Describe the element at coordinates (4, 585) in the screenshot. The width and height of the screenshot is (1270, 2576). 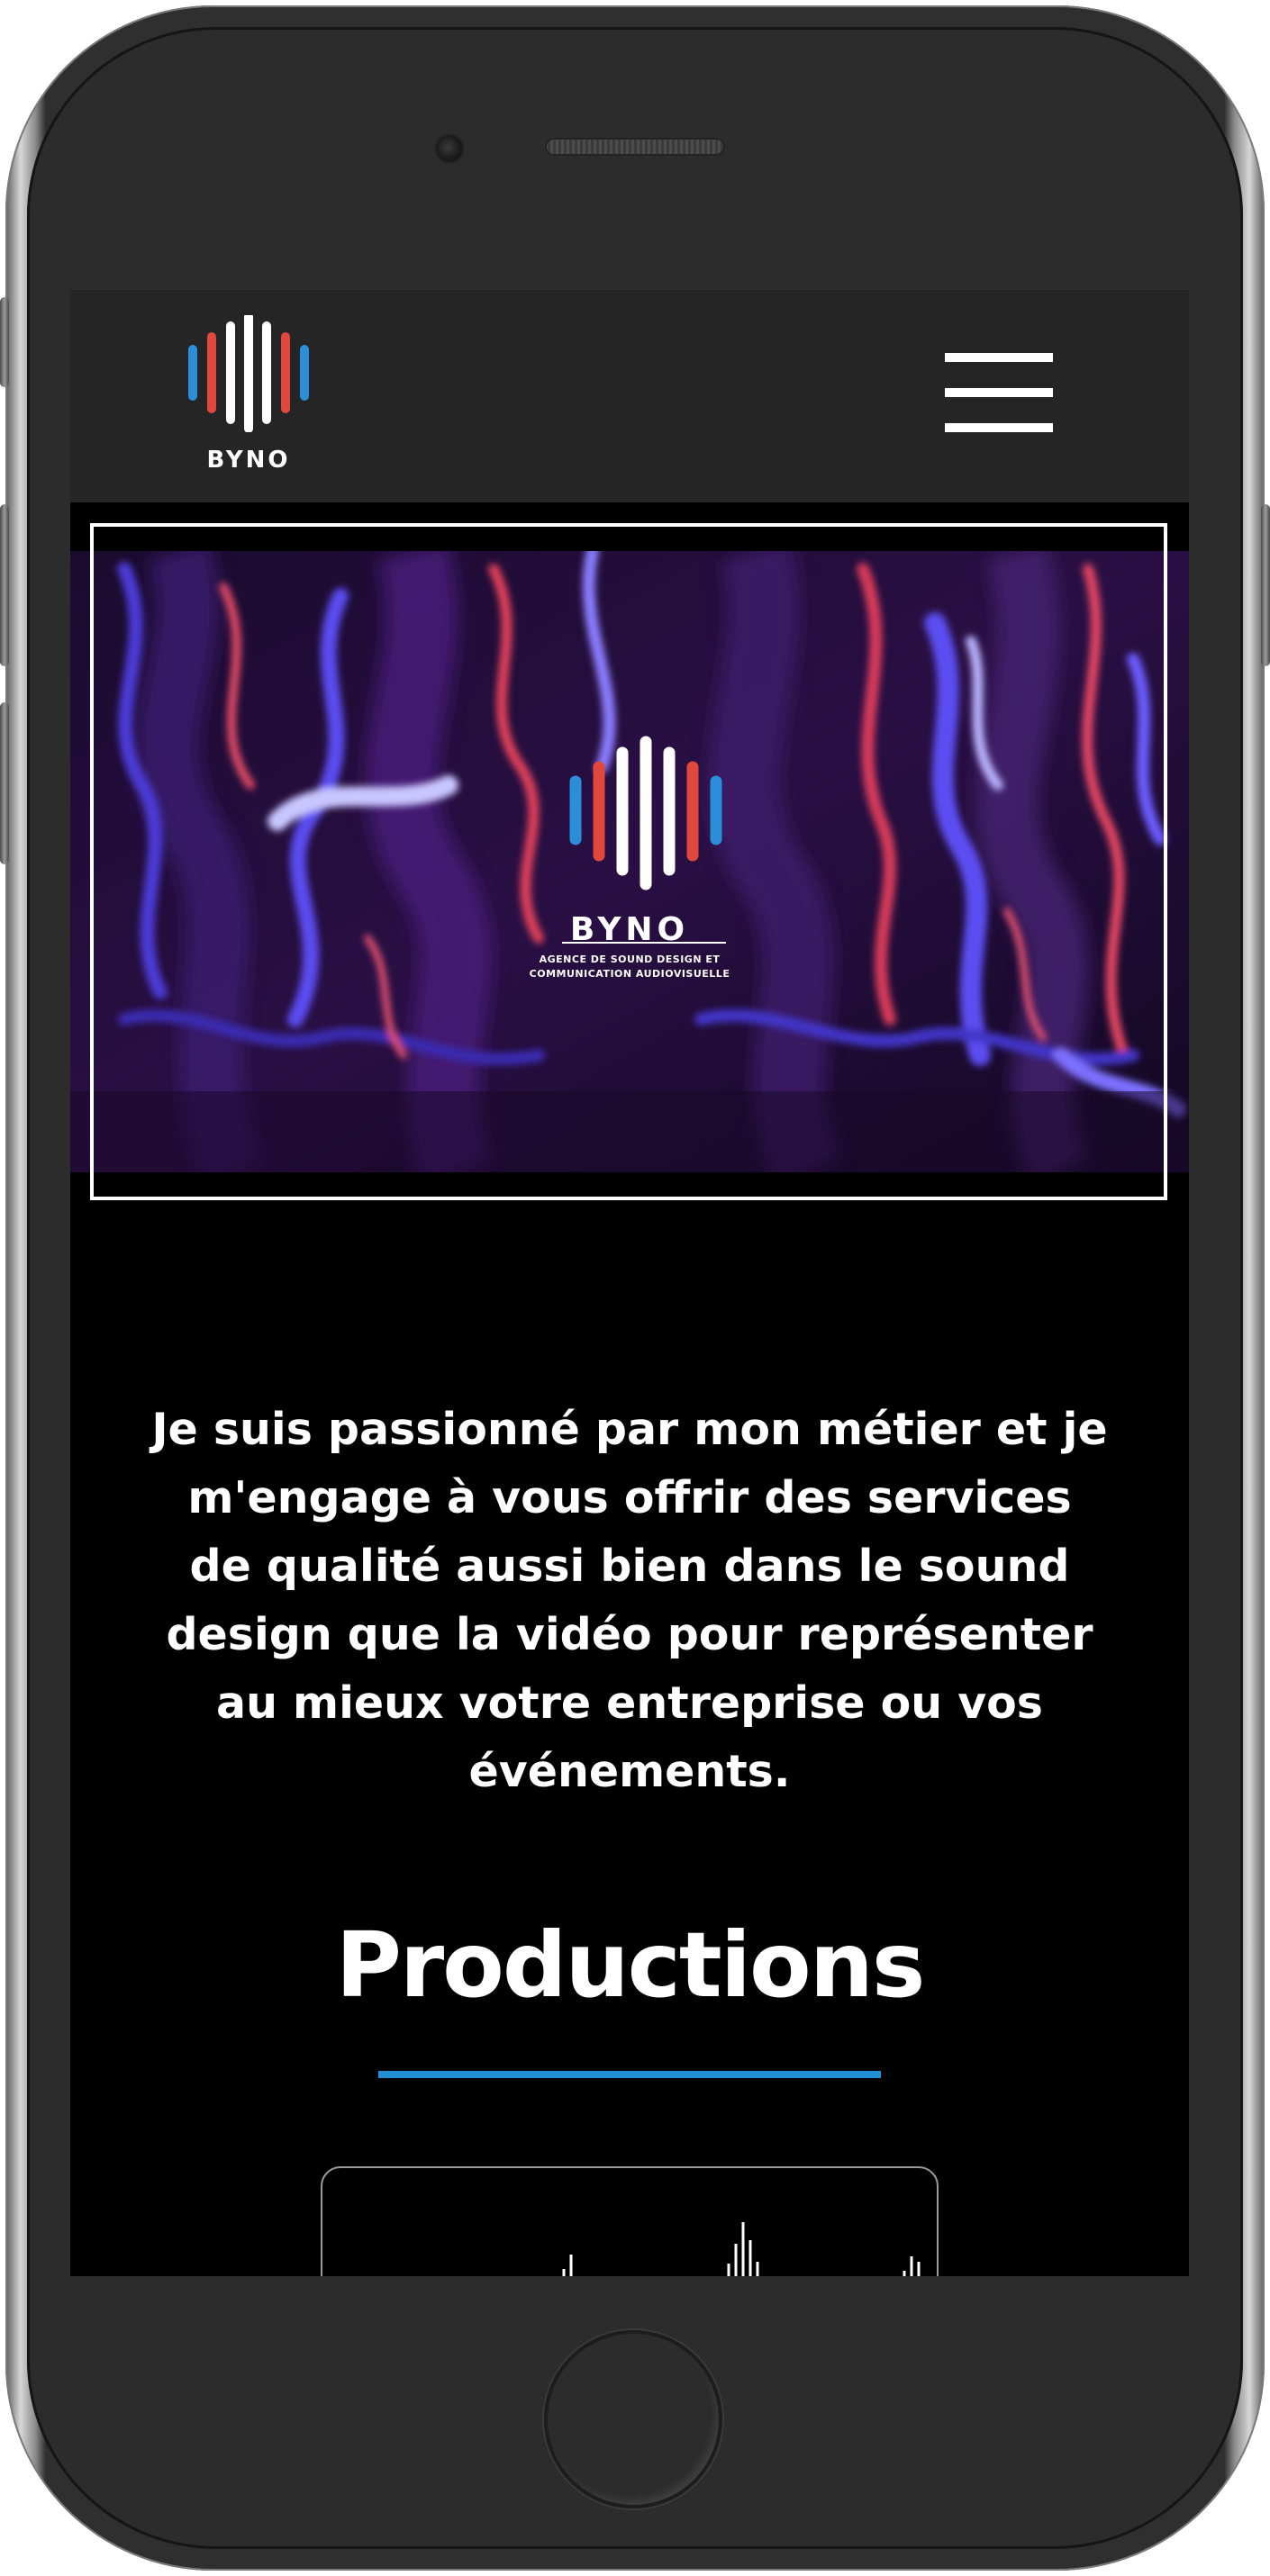
I see `side-button-volume-up` at that location.